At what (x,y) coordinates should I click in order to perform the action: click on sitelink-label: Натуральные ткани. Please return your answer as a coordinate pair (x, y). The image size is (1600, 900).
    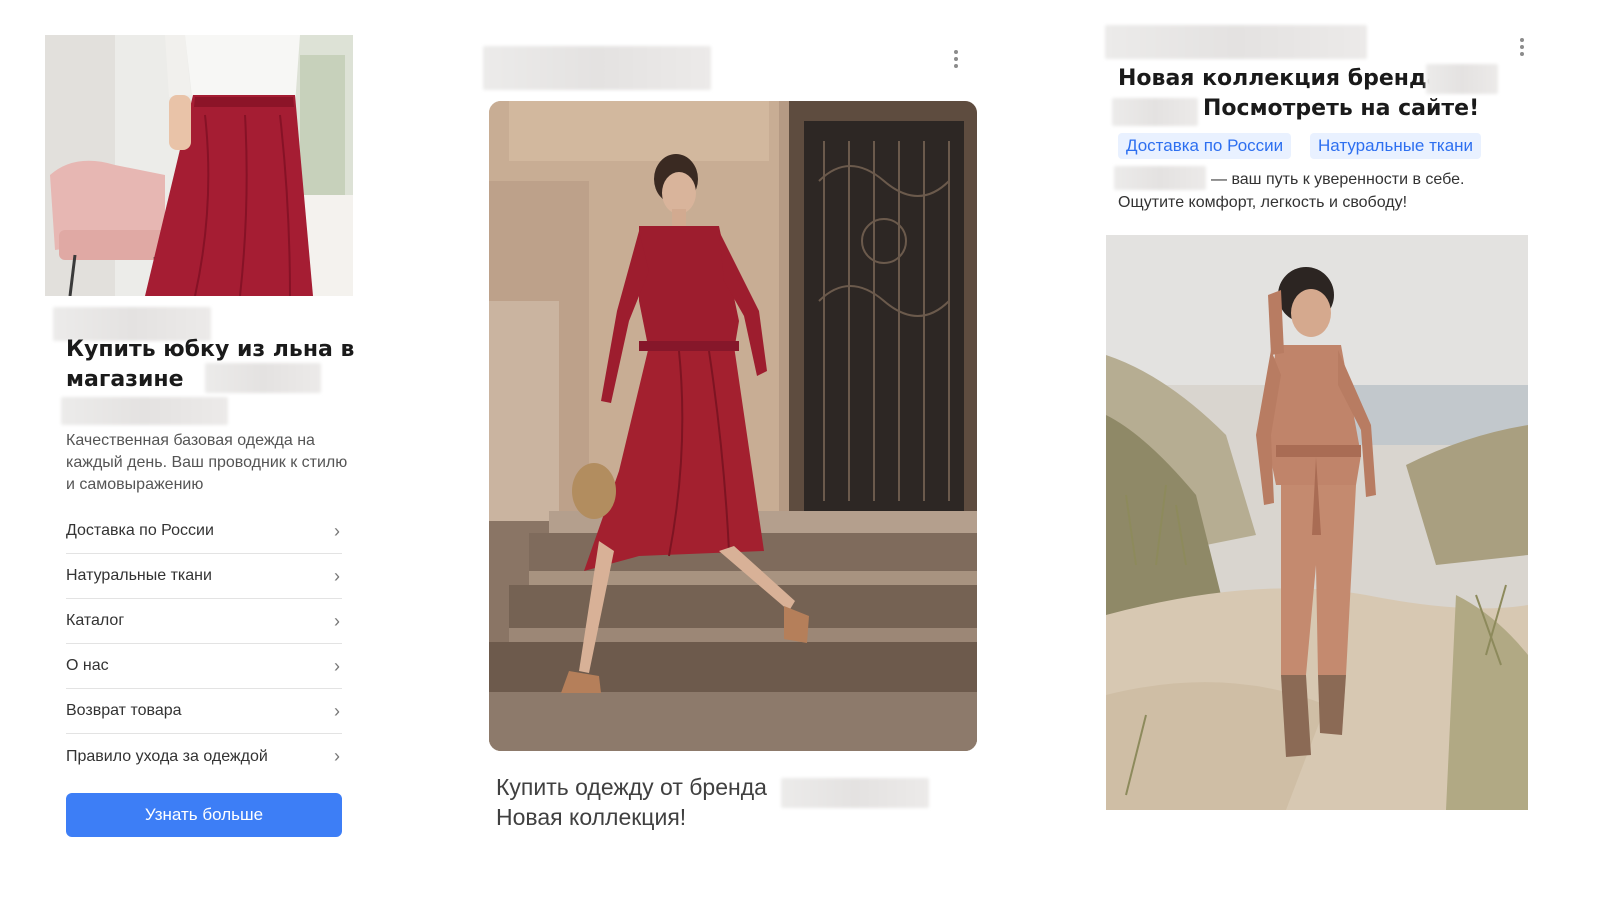
    Looking at the image, I should click on (139, 575).